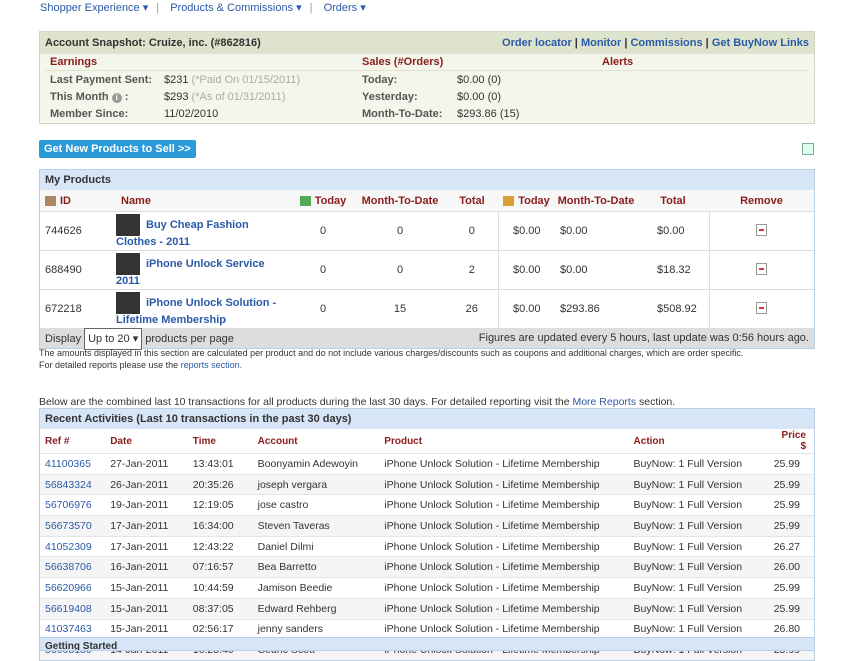  I want to click on ref-cell: 56619408, so click(73, 608).